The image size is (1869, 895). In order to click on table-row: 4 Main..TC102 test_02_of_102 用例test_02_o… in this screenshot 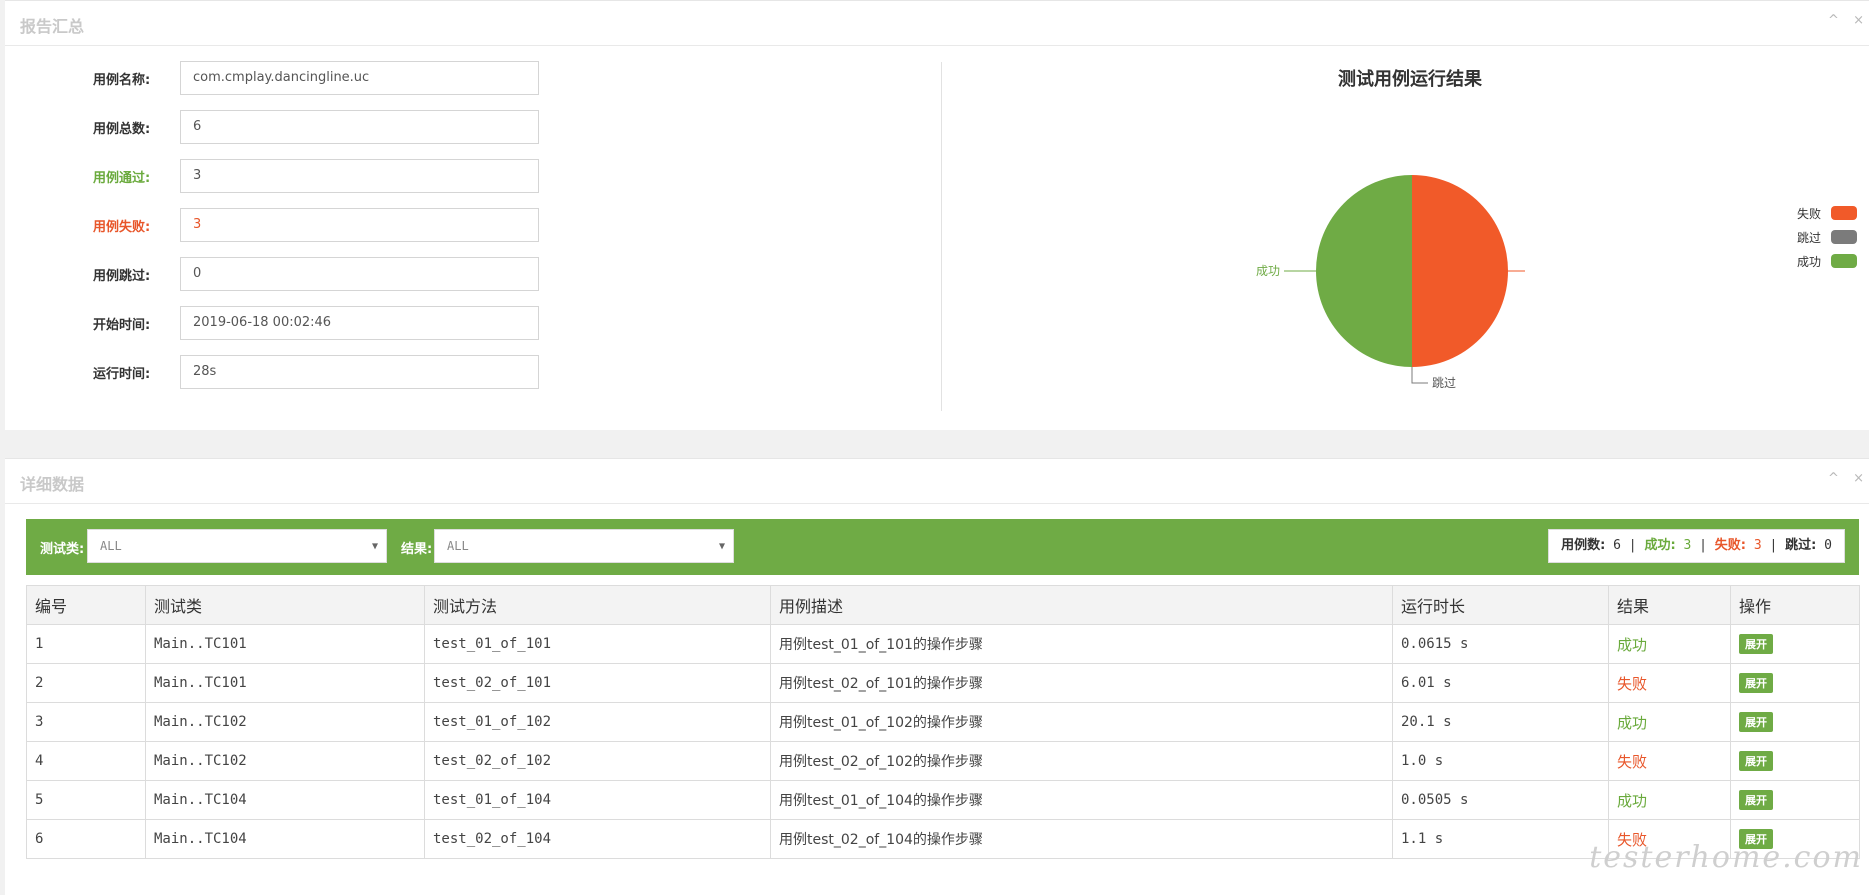, I will do `click(943, 761)`.